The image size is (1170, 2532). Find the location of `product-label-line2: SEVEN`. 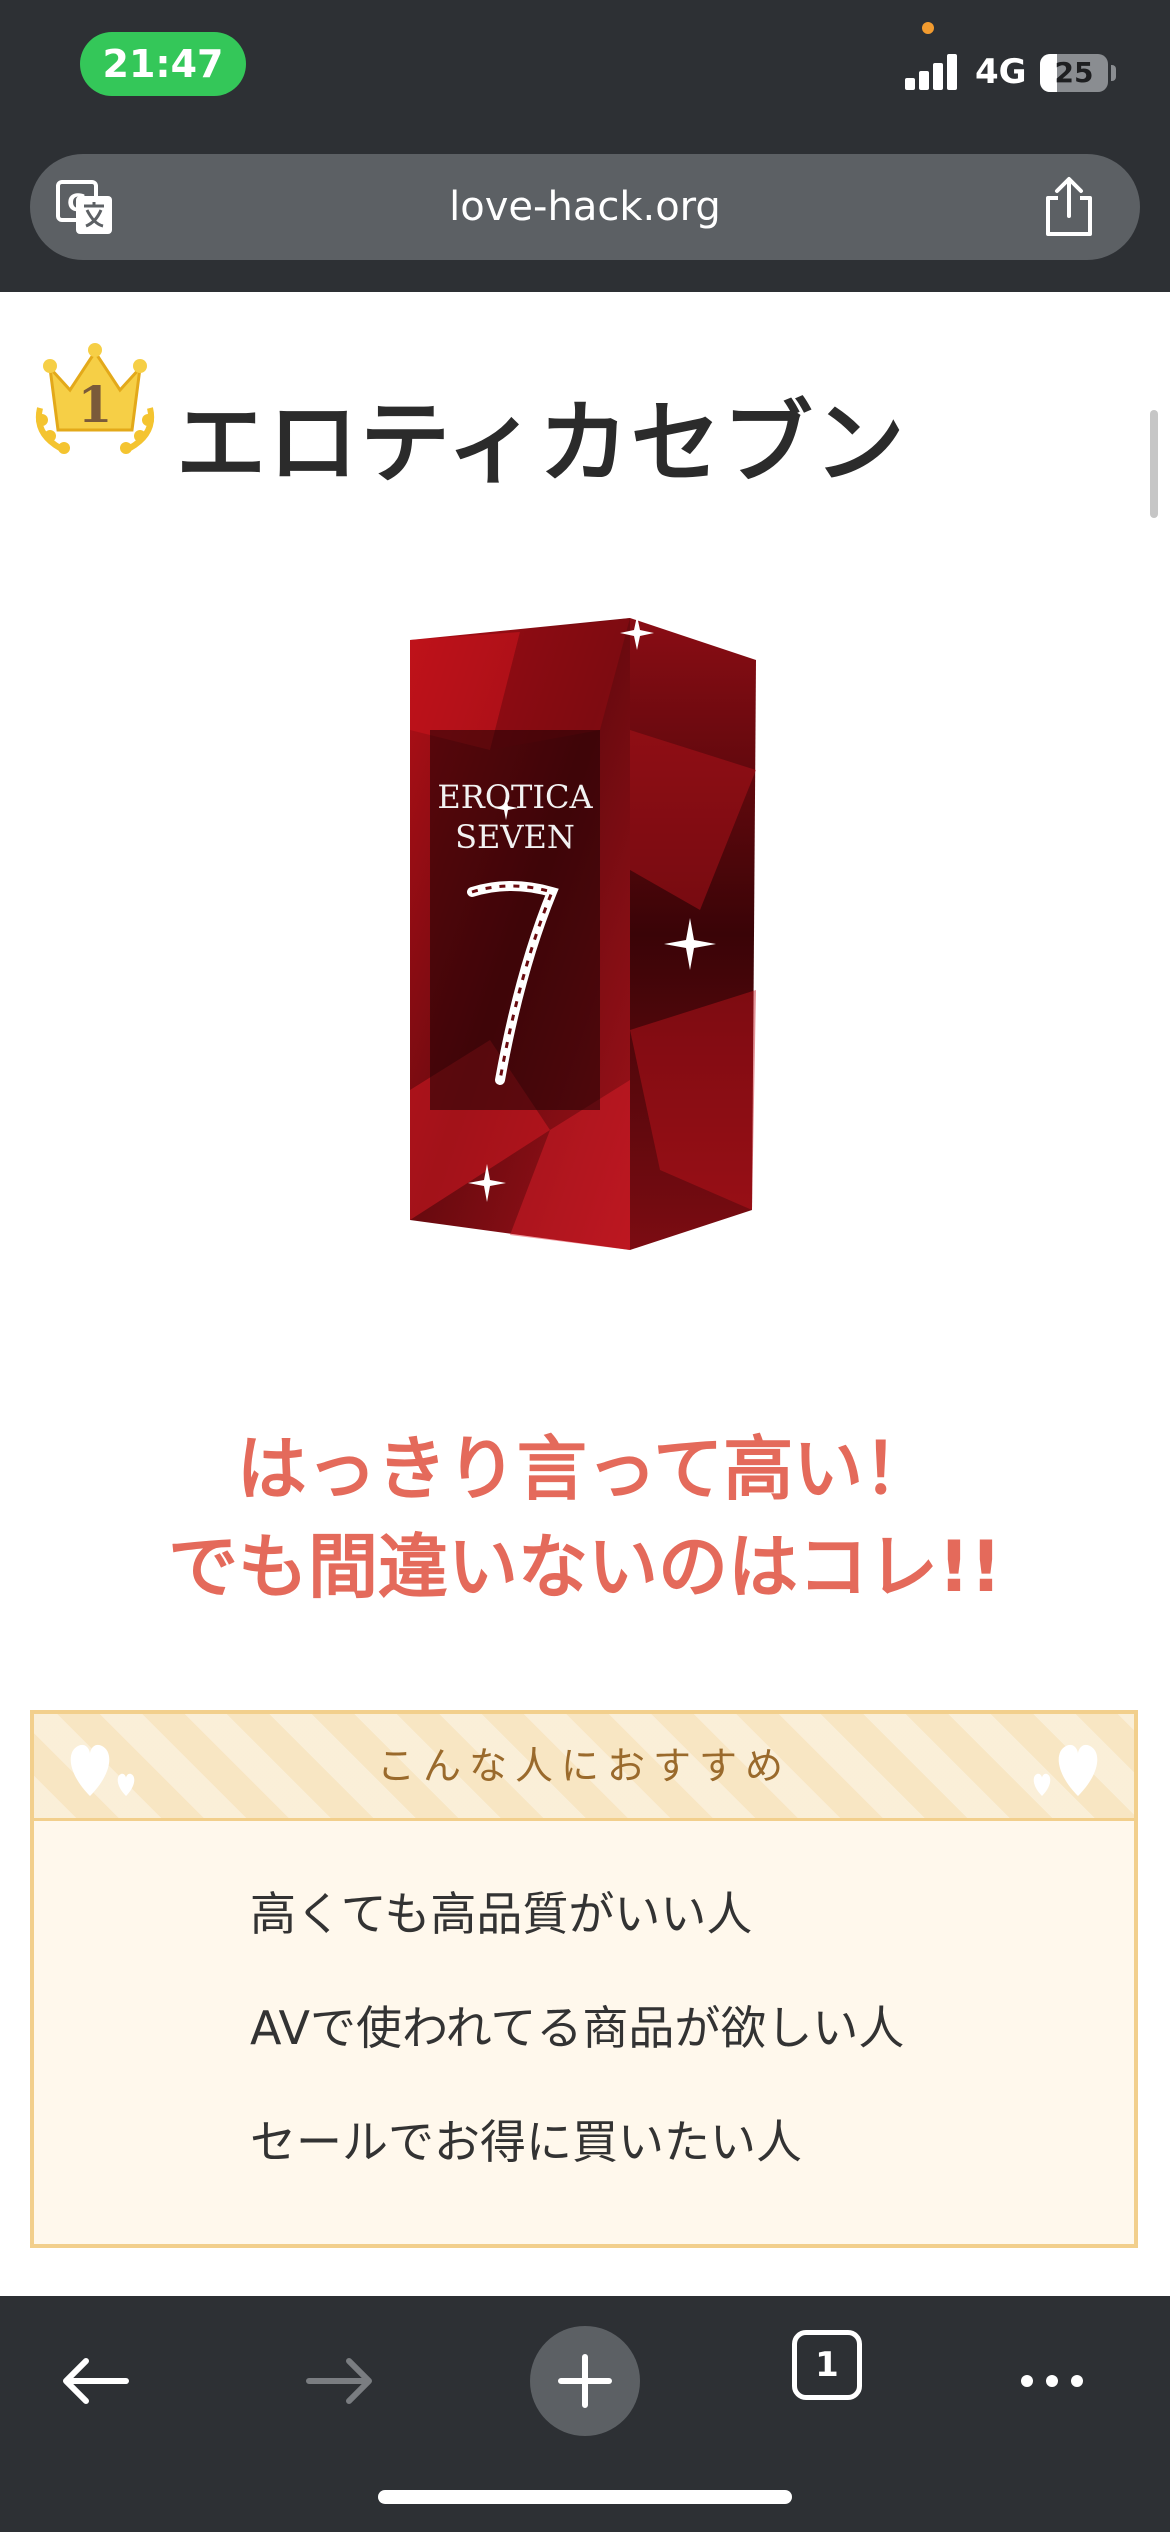

product-label-line2: SEVEN is located at coordinates (515, 837).